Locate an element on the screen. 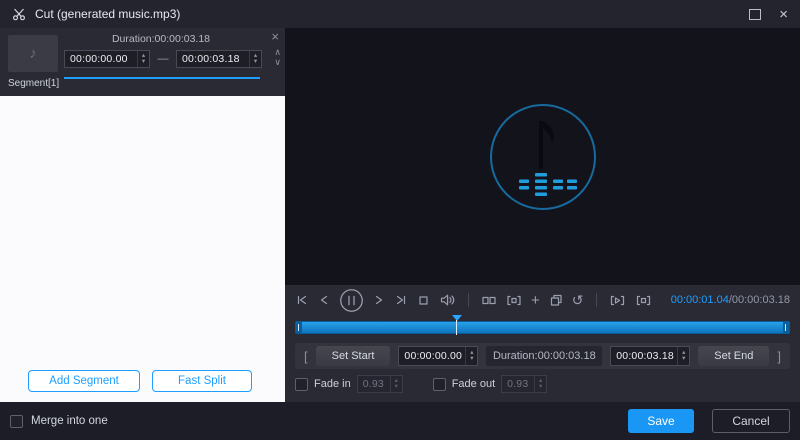  fade-in-value: 0.93 is located at coordinates (373, 384).